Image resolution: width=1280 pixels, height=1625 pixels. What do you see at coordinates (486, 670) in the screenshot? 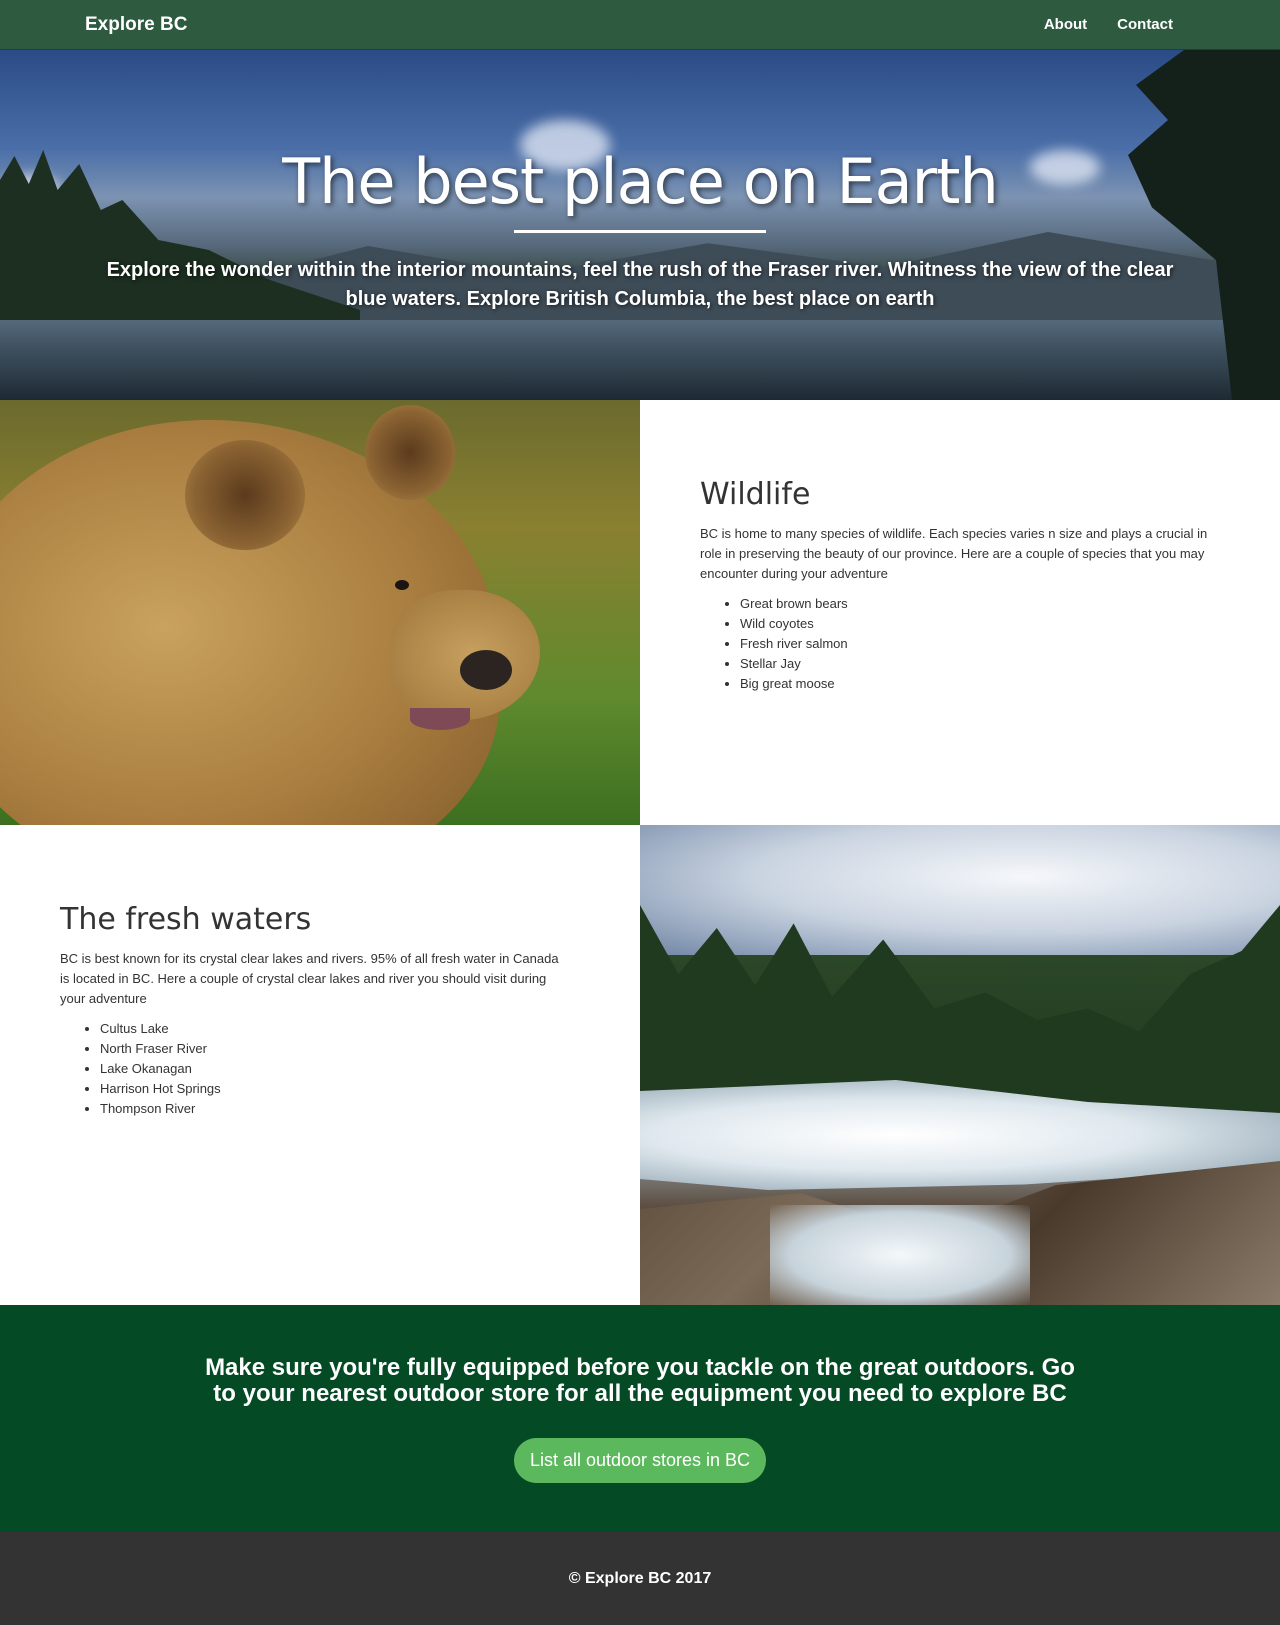
I see `bear-nose` at bounding box center [486, 670].